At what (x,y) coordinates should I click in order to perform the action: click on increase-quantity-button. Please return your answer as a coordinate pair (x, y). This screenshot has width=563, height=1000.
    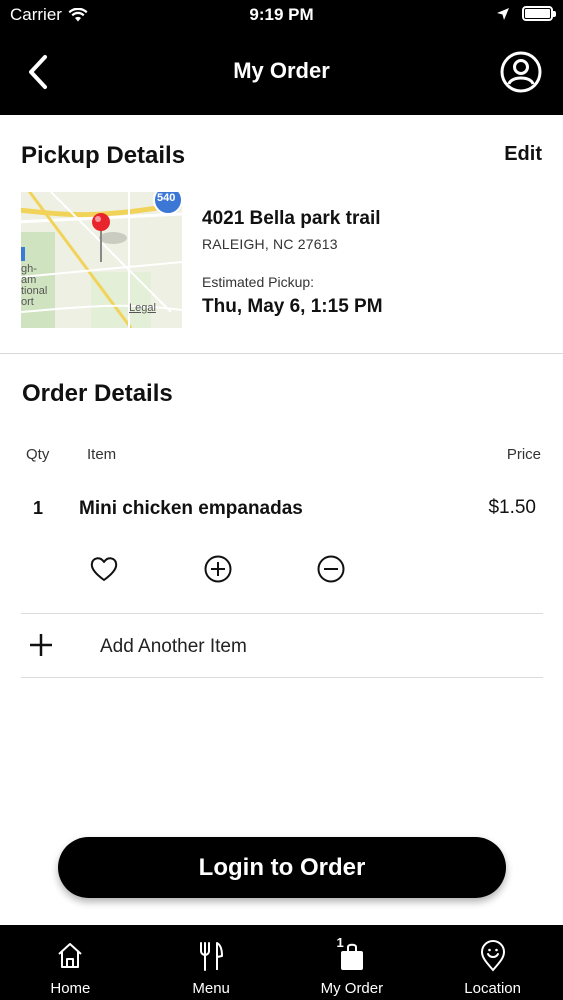
    Looking at the image, I should click on (218, 569).